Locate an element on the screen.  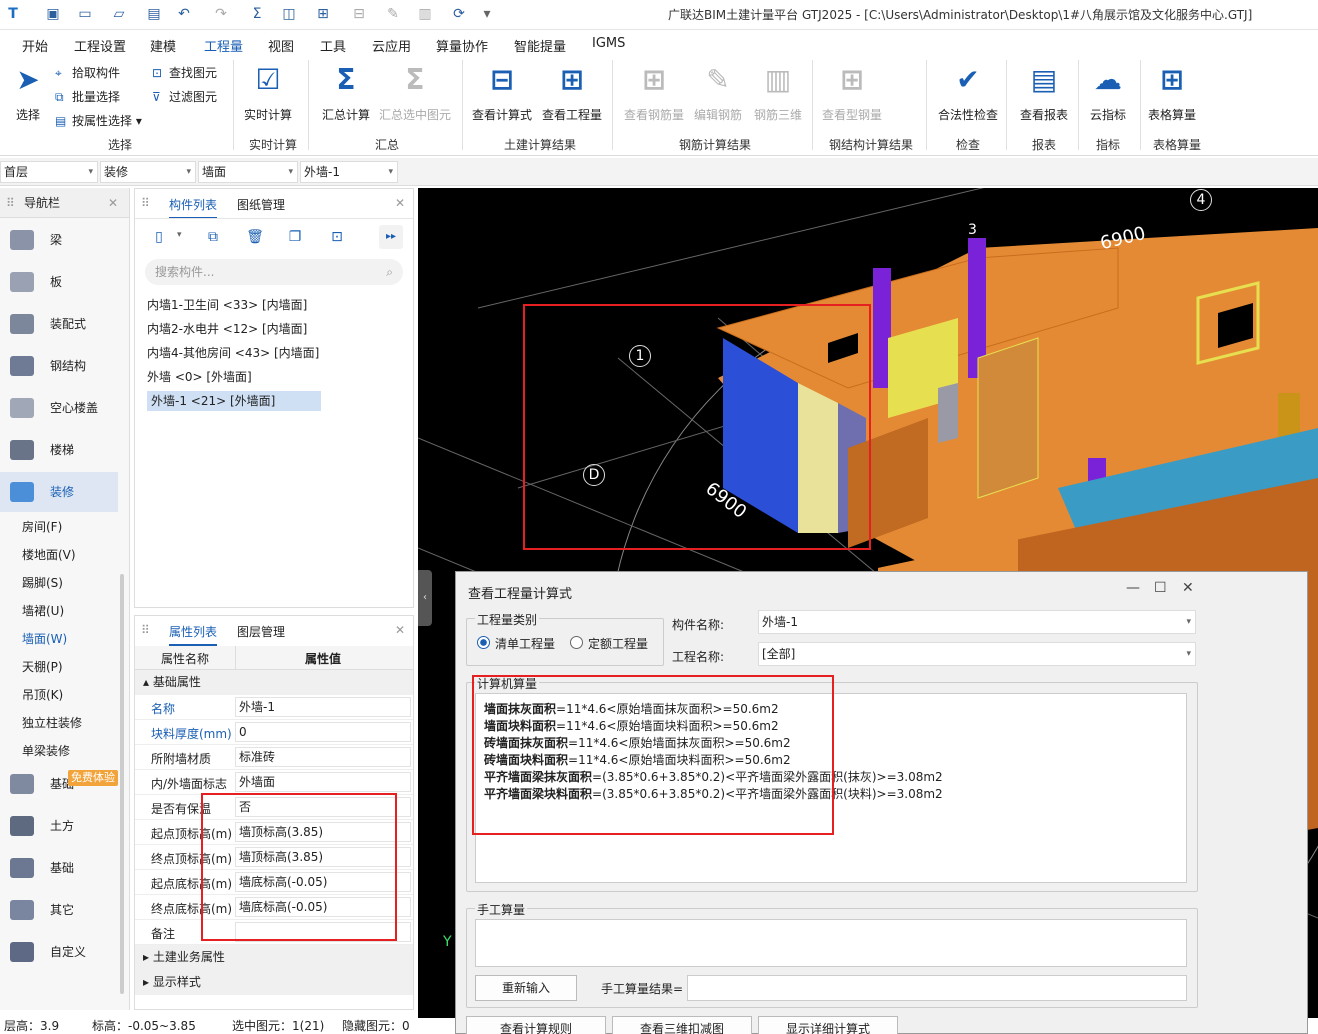
table-qty-button: ⊞ 表格算量 is located at coordinates (1172, 92).